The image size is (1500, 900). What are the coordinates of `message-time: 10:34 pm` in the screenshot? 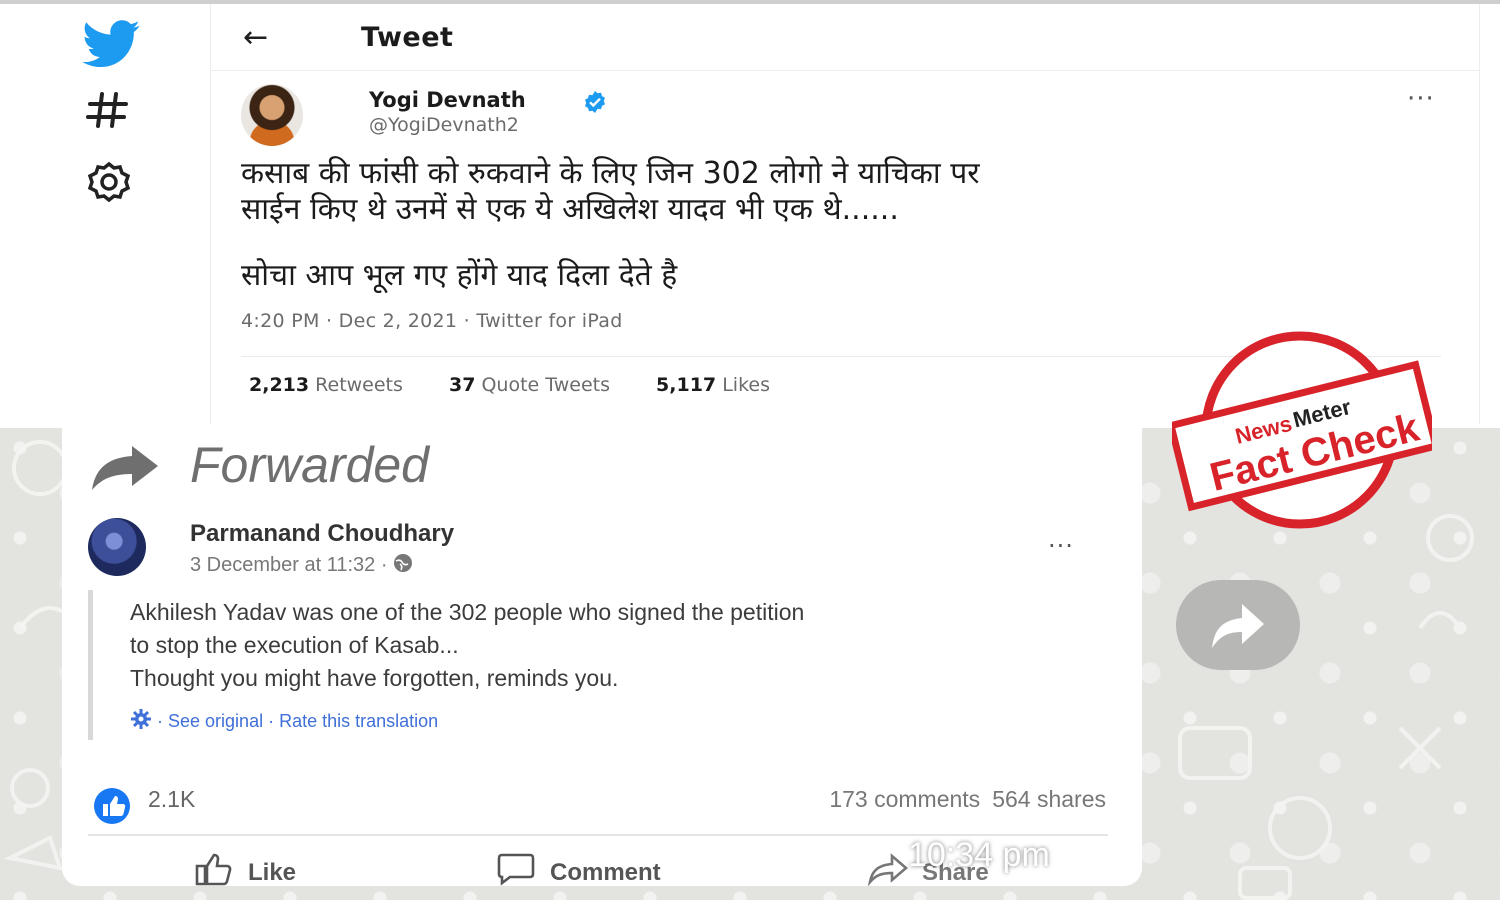 It's located at (979, 855).